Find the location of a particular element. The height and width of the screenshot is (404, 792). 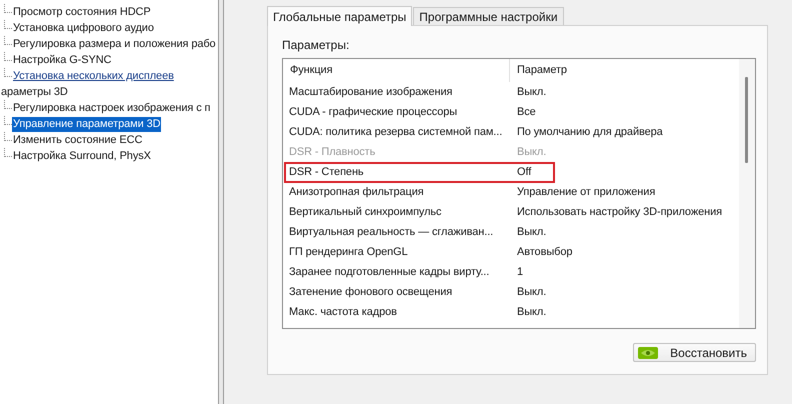

table-cell-text: ГП рендеринга OpenGL is located at coordinates (348, 252).